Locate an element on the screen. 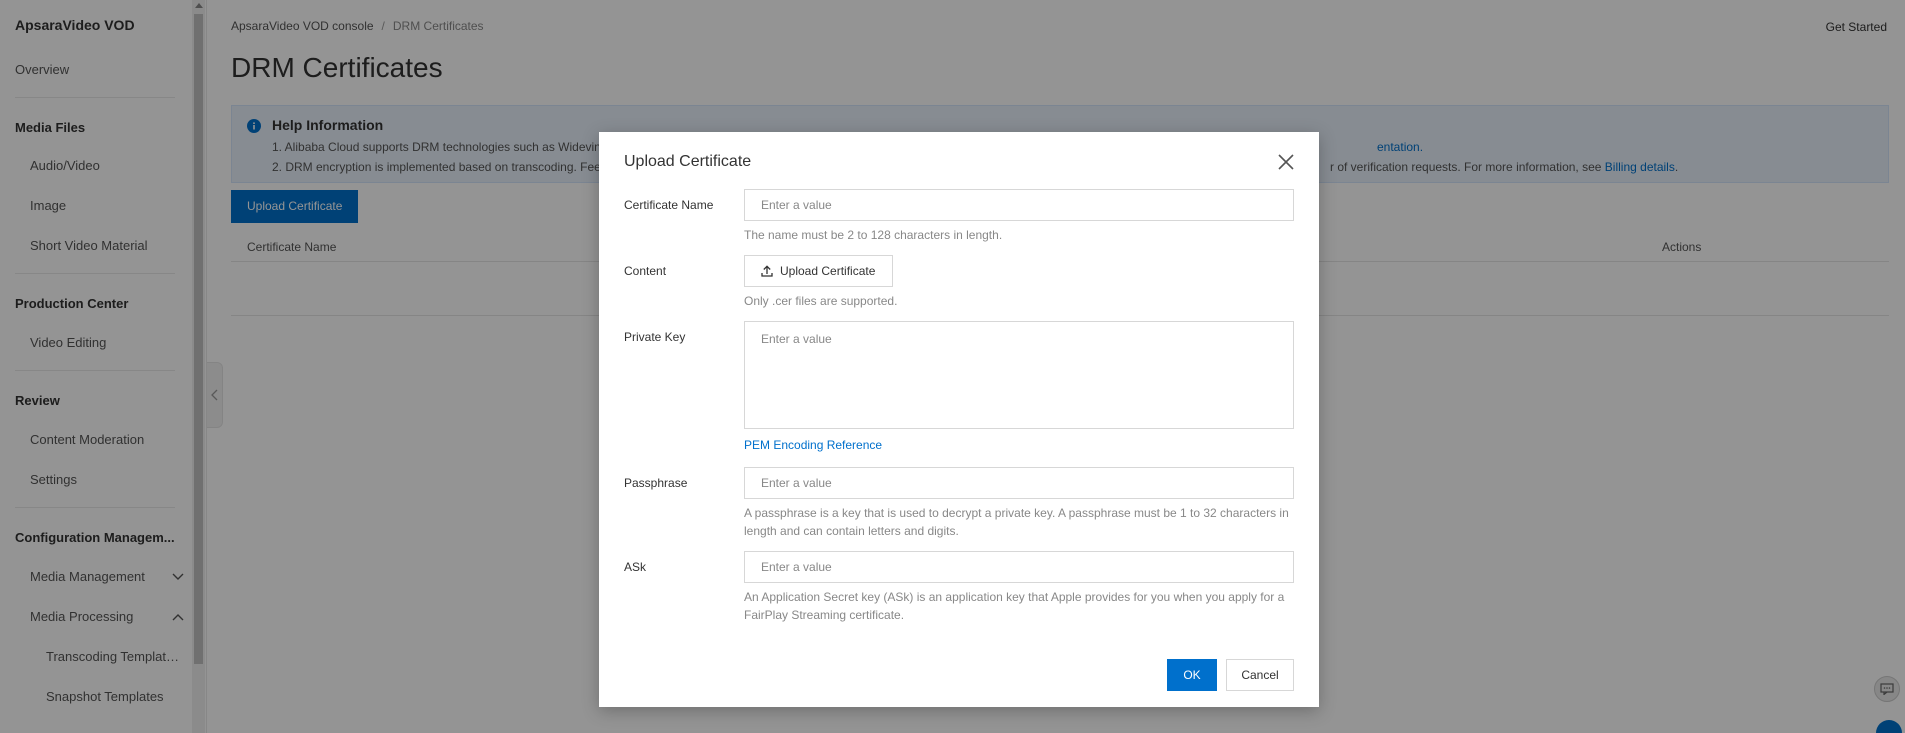  upload-button-label: Upload Certificate is located at coordinates (828, 271).